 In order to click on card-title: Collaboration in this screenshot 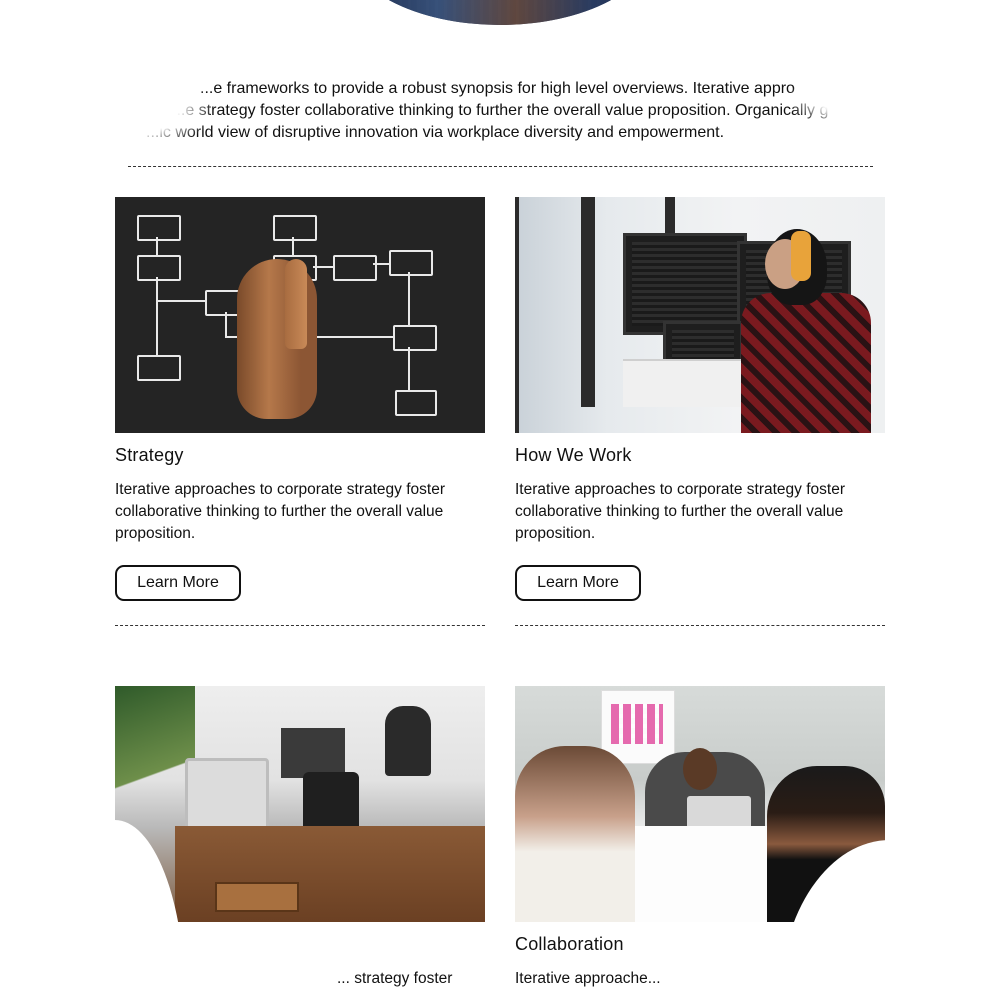, I will do `click(569, 944)`.